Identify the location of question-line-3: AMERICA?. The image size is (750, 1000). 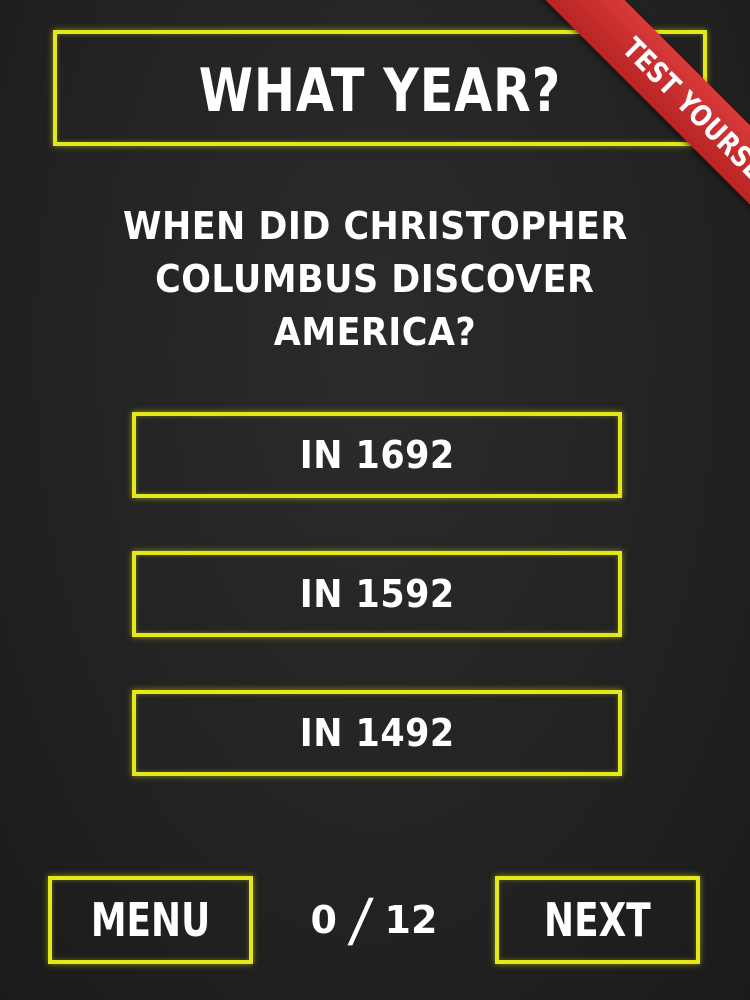
(375, 332).